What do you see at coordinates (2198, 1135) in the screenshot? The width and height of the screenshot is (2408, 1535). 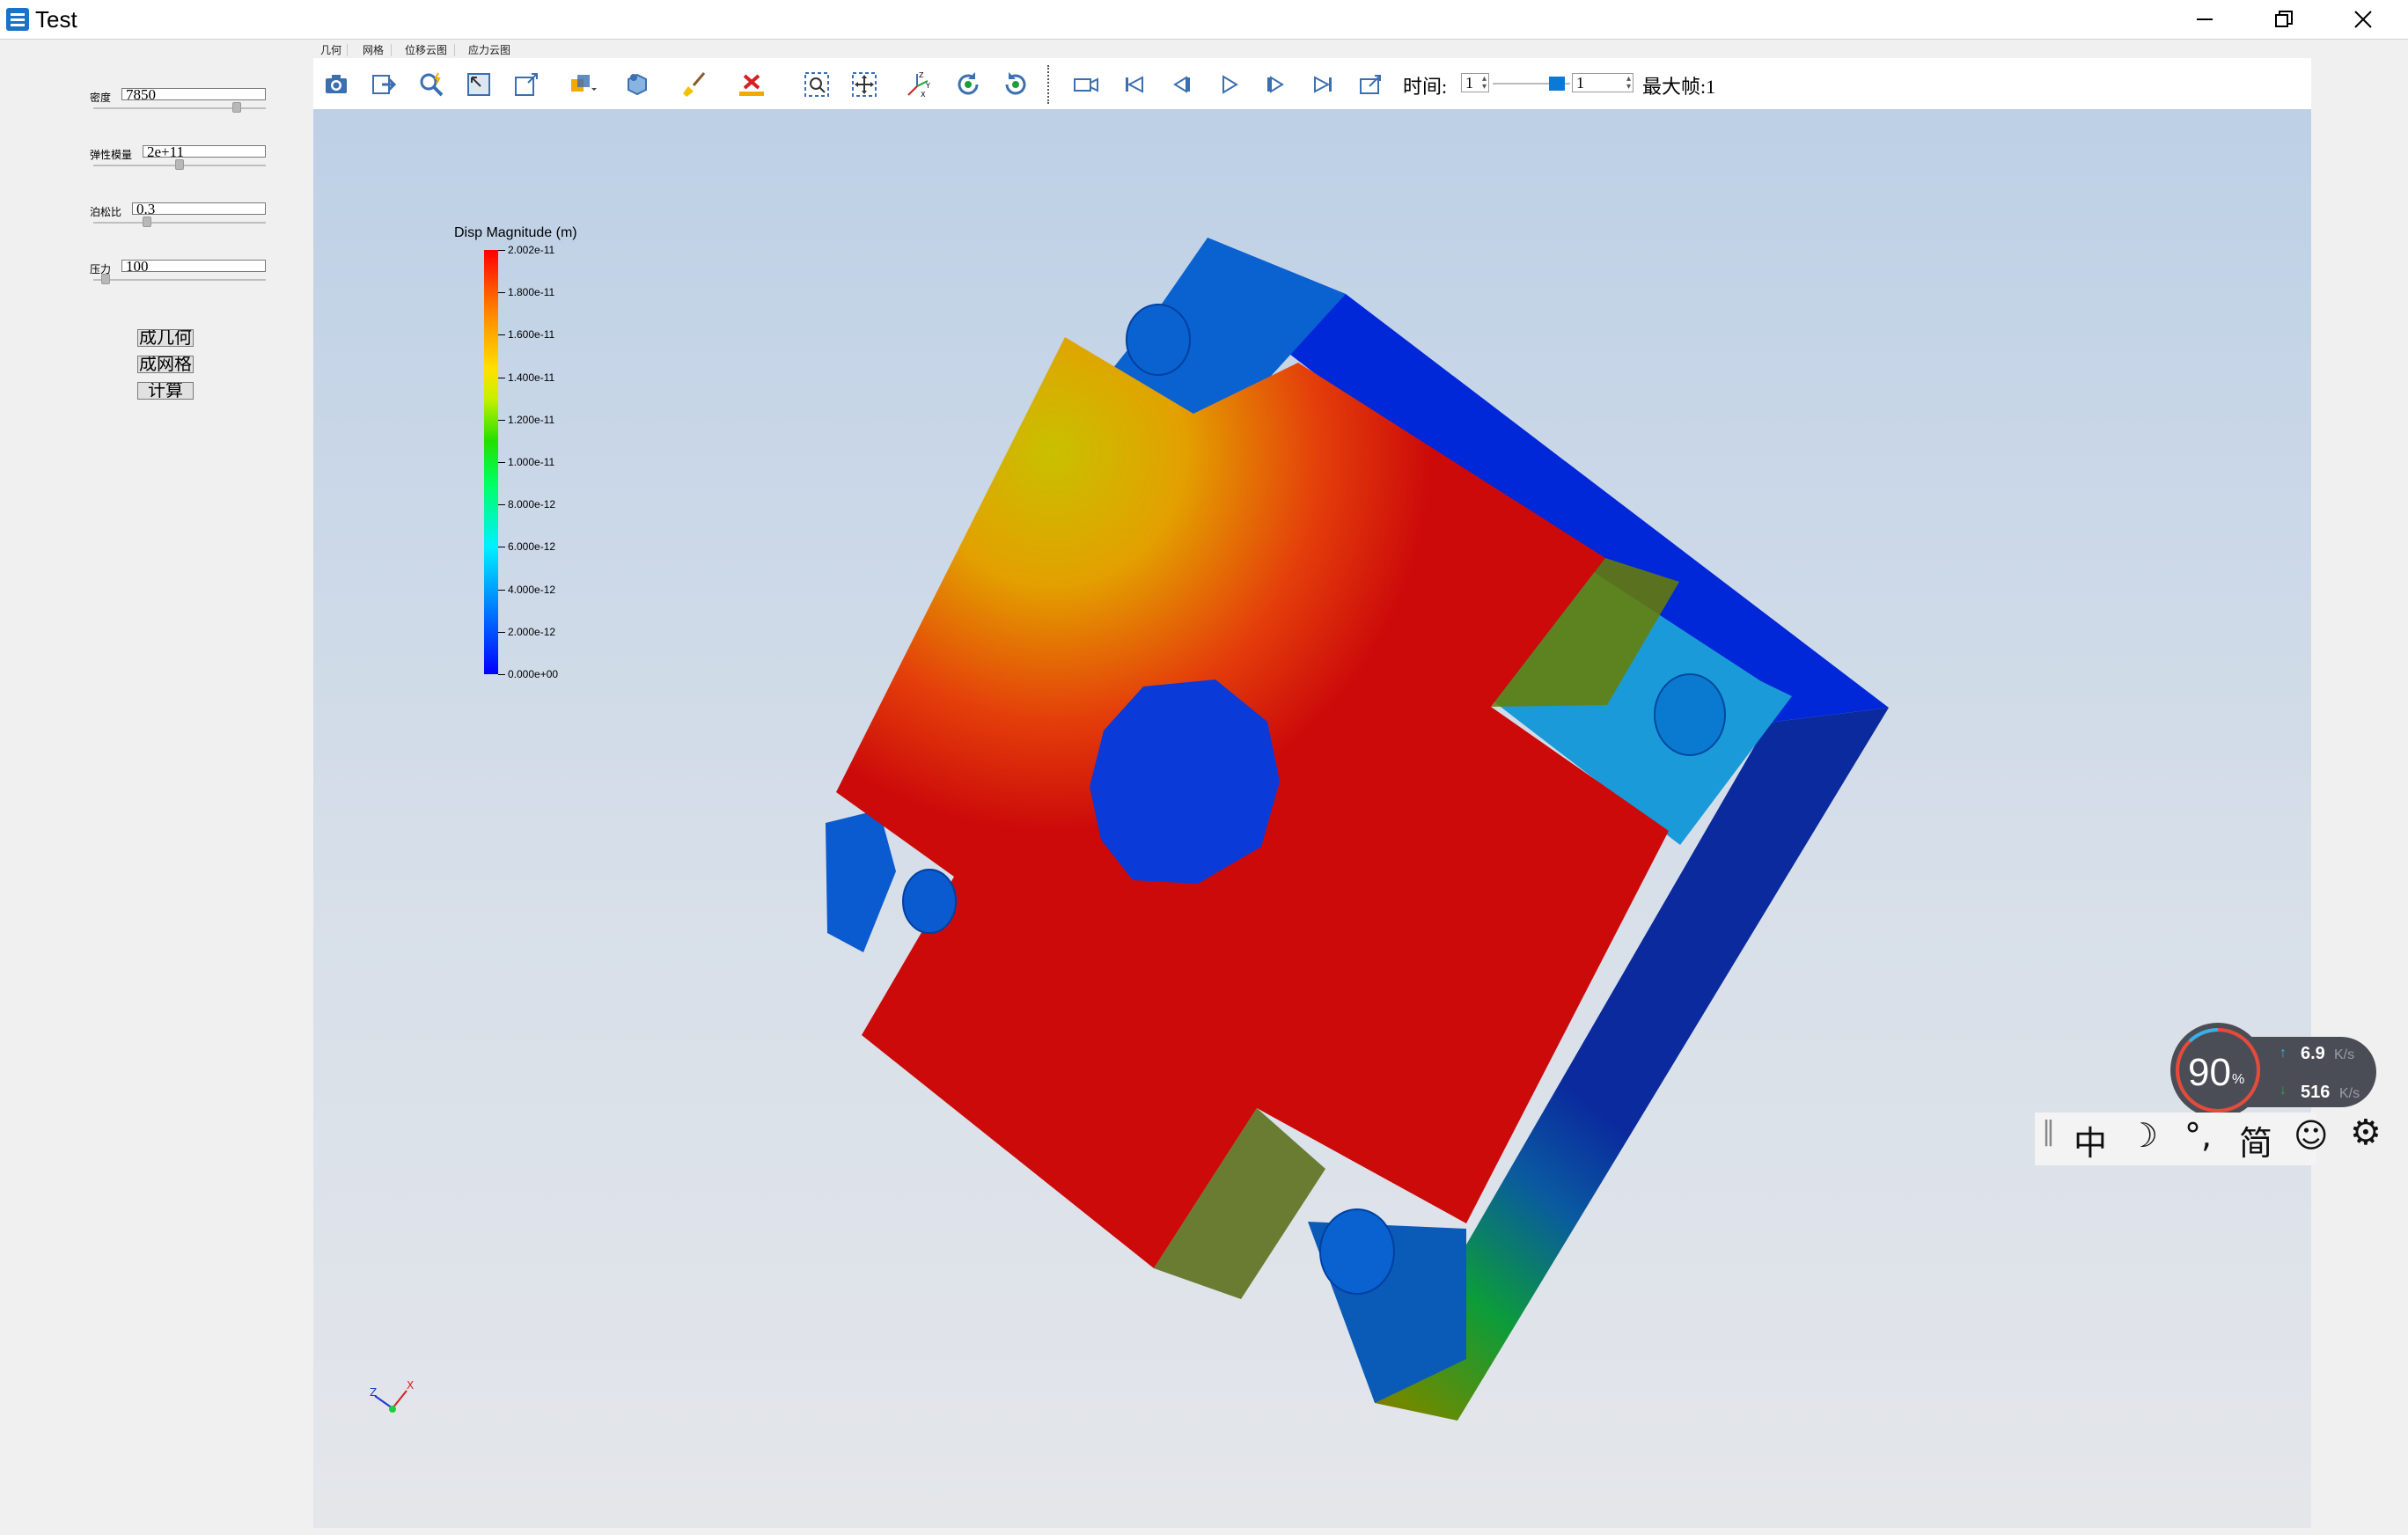 I see `ime-punct-toggle: °,` at bounding box center [2198, 1135].